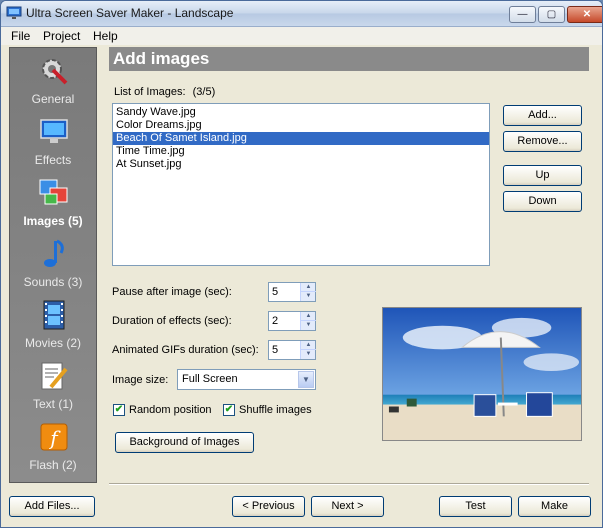 This screenshot has width=603, height=528. What do you see at coordinates (292, 321) in the screenshot?
I see `duration-stepper: 2 ▲ ▼` at bounding box center [292, 321].